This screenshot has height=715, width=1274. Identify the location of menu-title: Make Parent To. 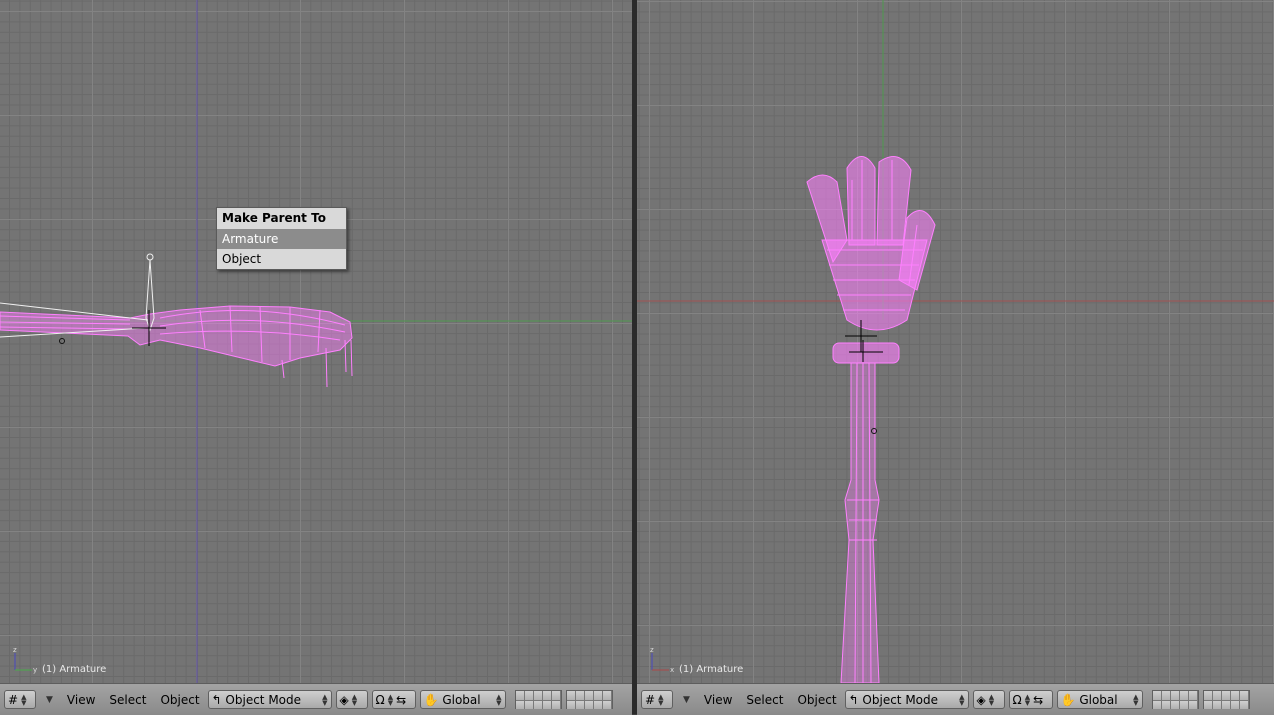
(274, 218).